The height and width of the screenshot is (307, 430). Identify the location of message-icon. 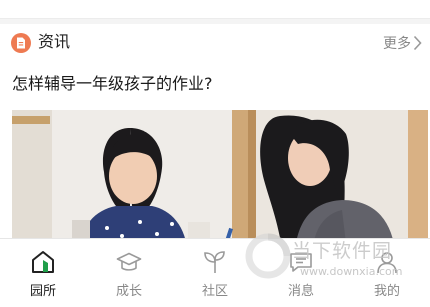
(301, 262).